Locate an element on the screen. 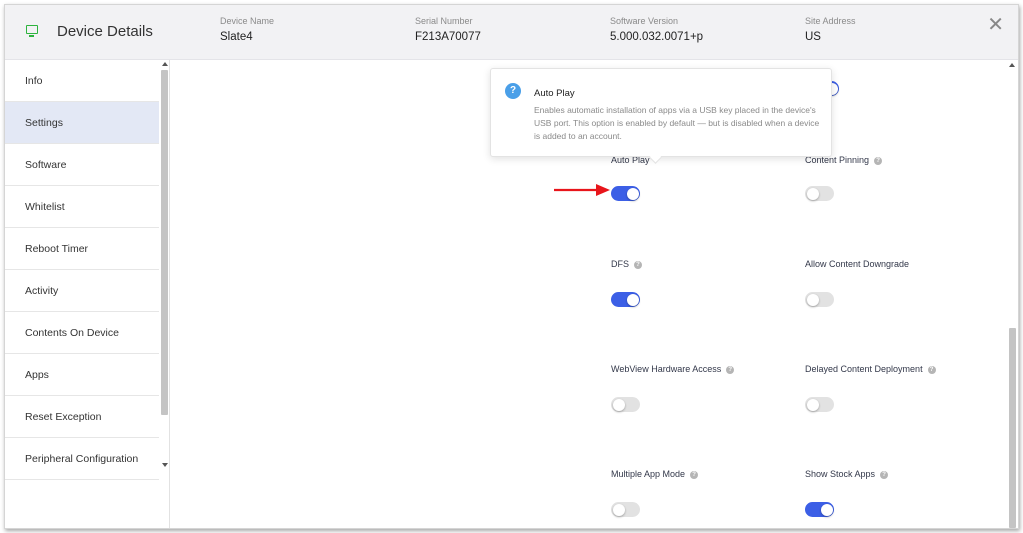 The width and height of the screenshot is (1023, 533). sidebar-item-activity: Activity is located at coordinates (82, 291).